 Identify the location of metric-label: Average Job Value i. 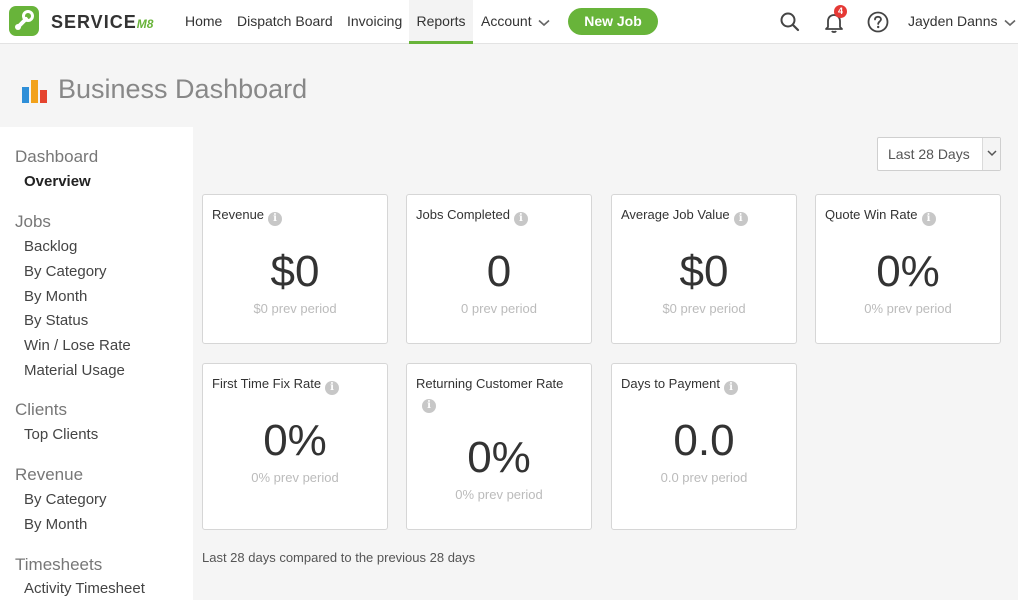
(704, 216).